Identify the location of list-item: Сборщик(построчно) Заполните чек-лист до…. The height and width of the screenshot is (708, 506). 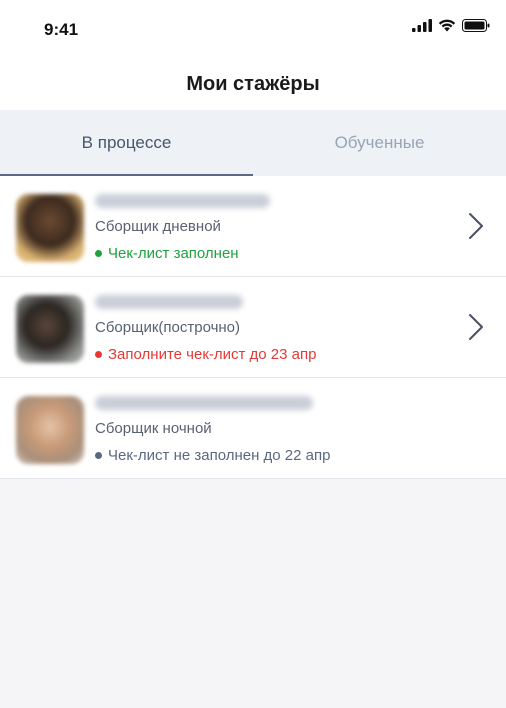
(253, 327).